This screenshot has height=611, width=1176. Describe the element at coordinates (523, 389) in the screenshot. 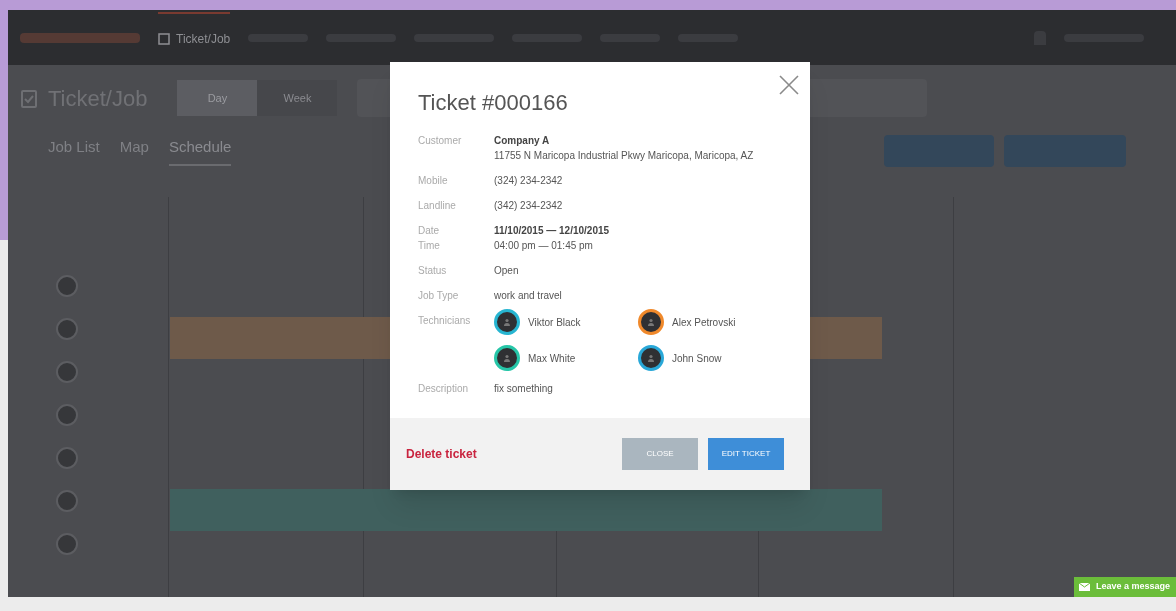

I see `field-value: fix something` at that location.